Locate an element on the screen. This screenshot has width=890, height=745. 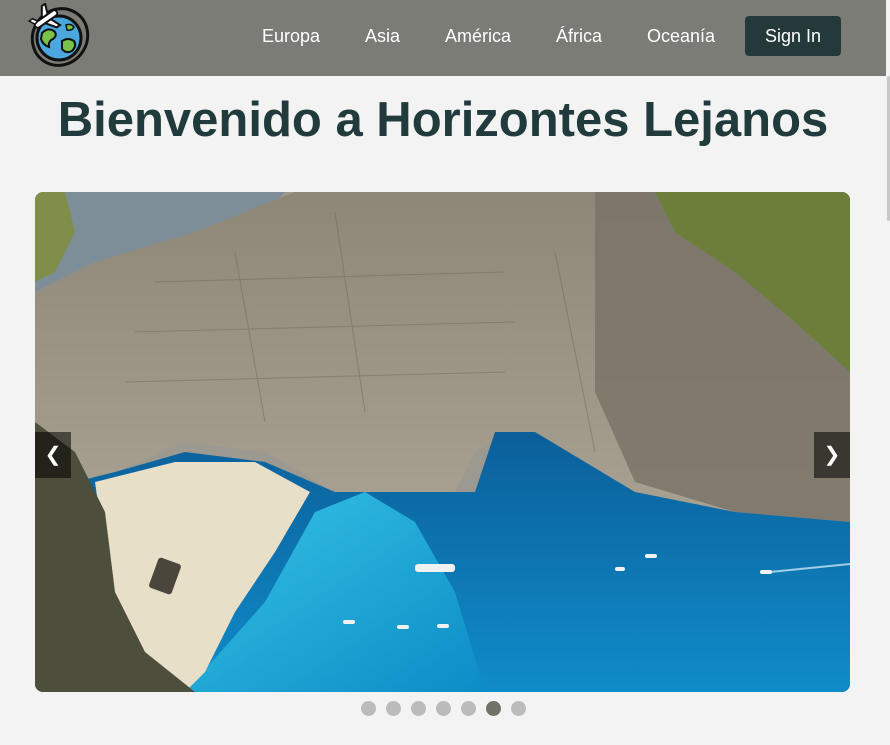
page-title: Bienvenido a Horizontes Lejanos is located at coordinates (443, 120).